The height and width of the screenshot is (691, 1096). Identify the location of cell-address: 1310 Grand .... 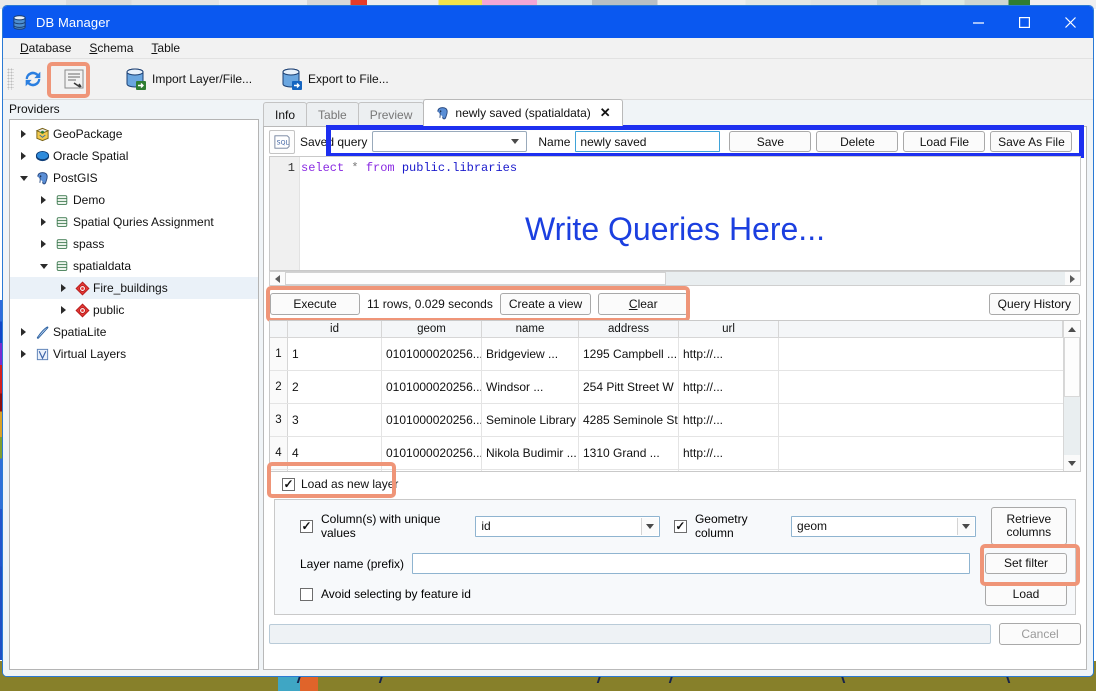
(629, 453).